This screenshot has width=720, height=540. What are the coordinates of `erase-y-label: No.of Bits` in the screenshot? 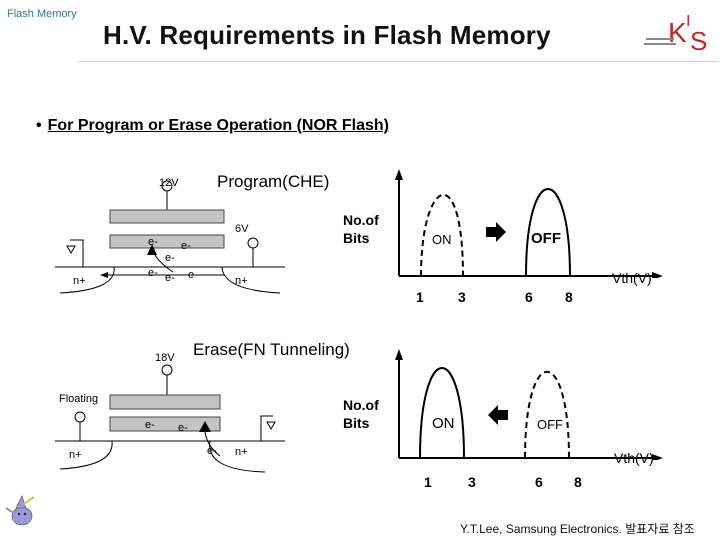 It's located at (361, 414).